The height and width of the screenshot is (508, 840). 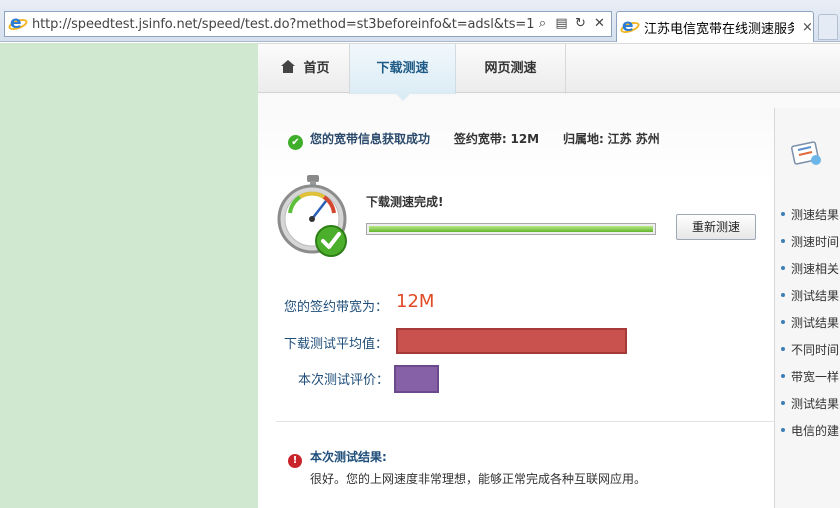 I want to click on sidebar-link-label: 不同时间, so click(x=815, y=350).